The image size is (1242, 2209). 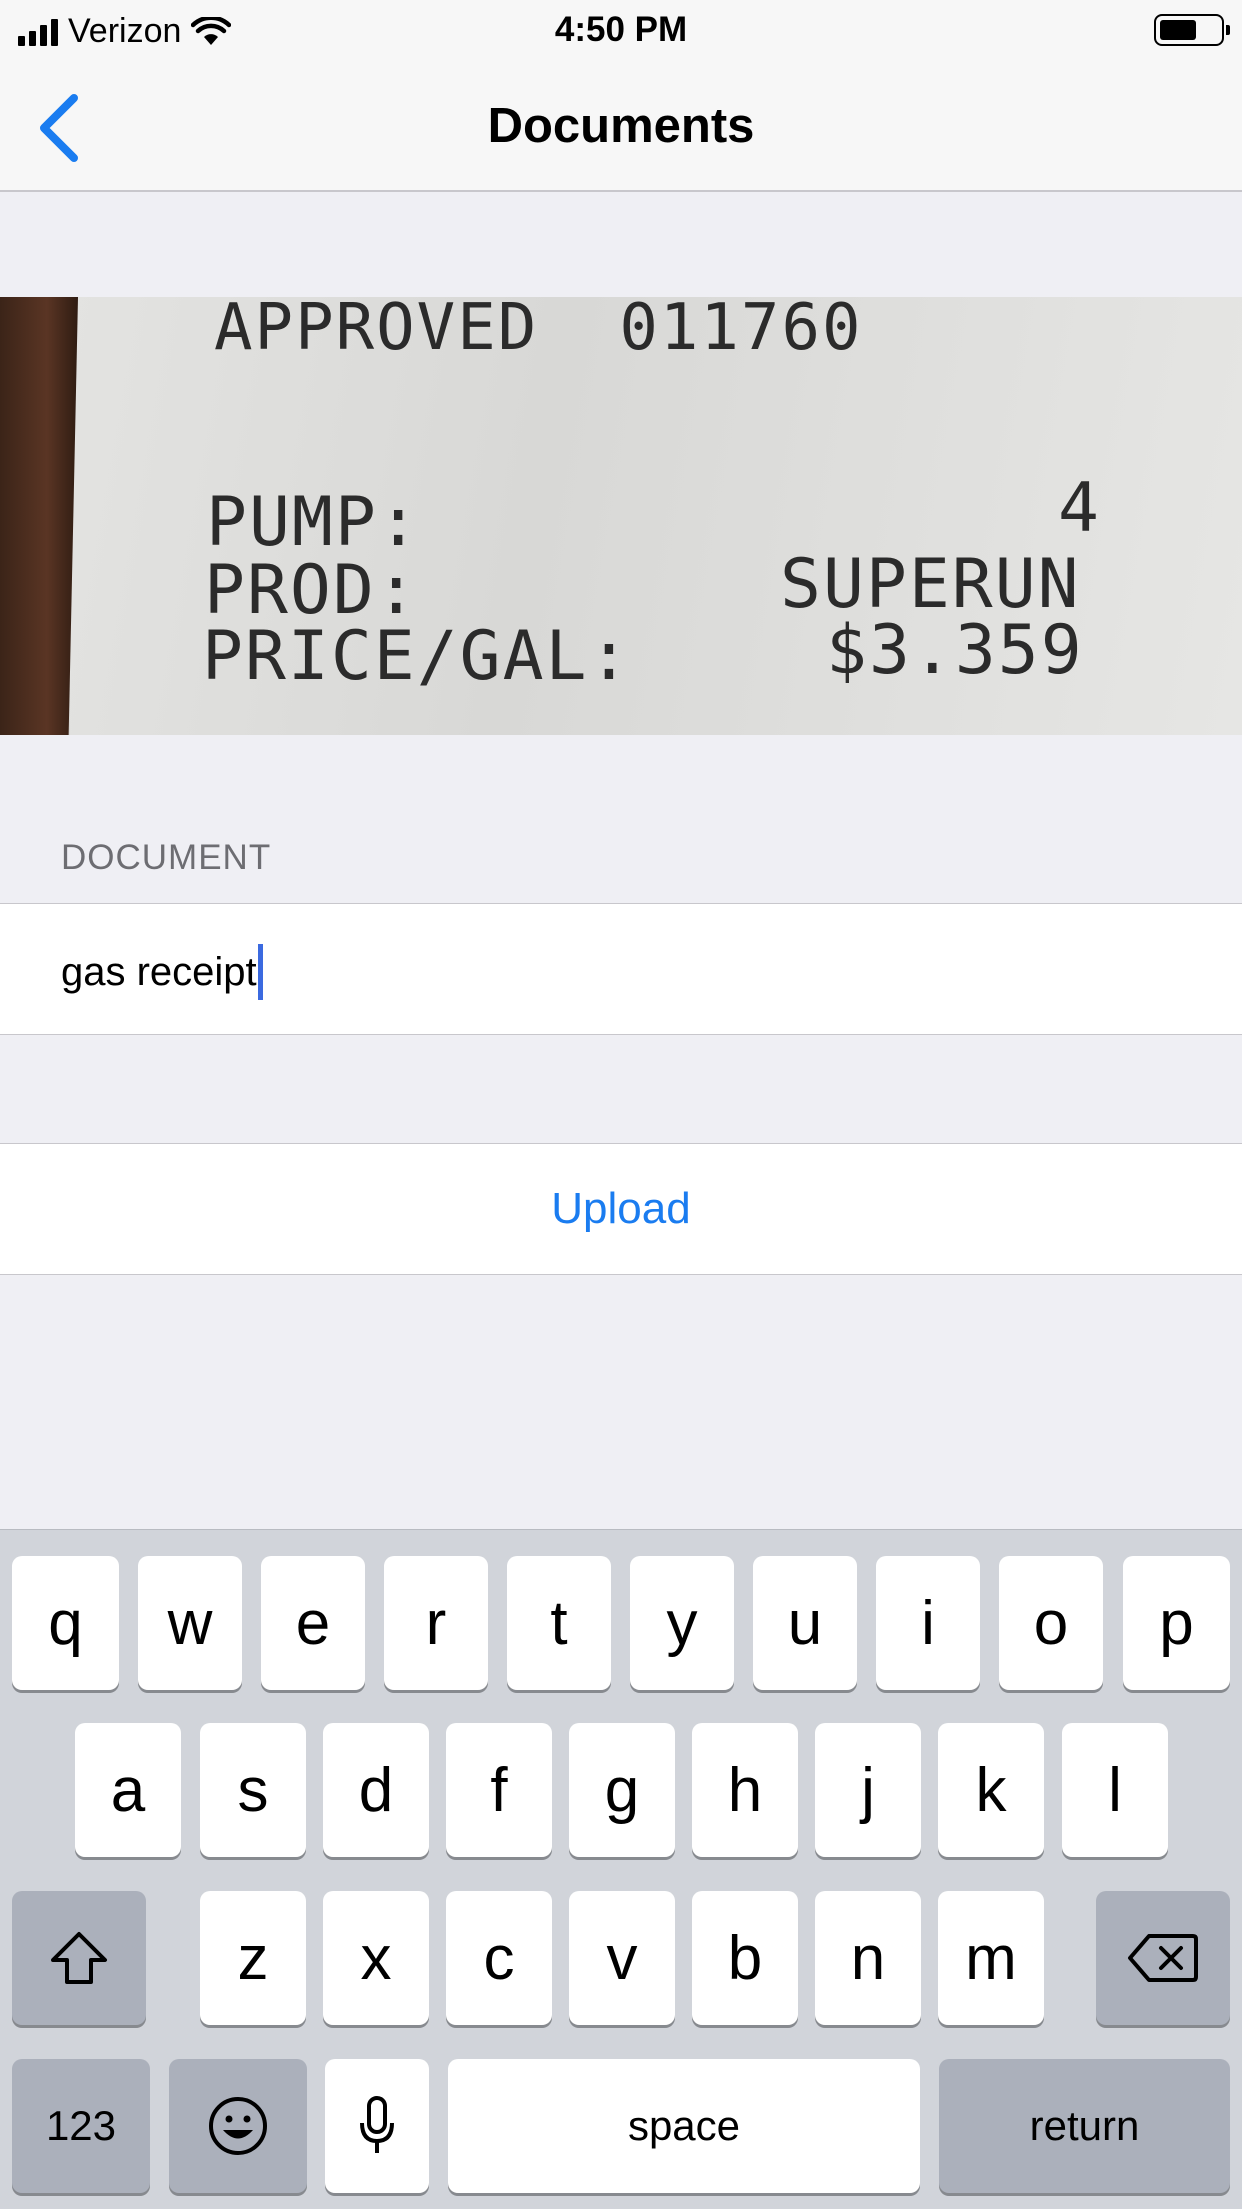 What do you see at coordinates (190, 1623) in the screenshot?
I see `key-w: w` at bounding box center [190, 1623].